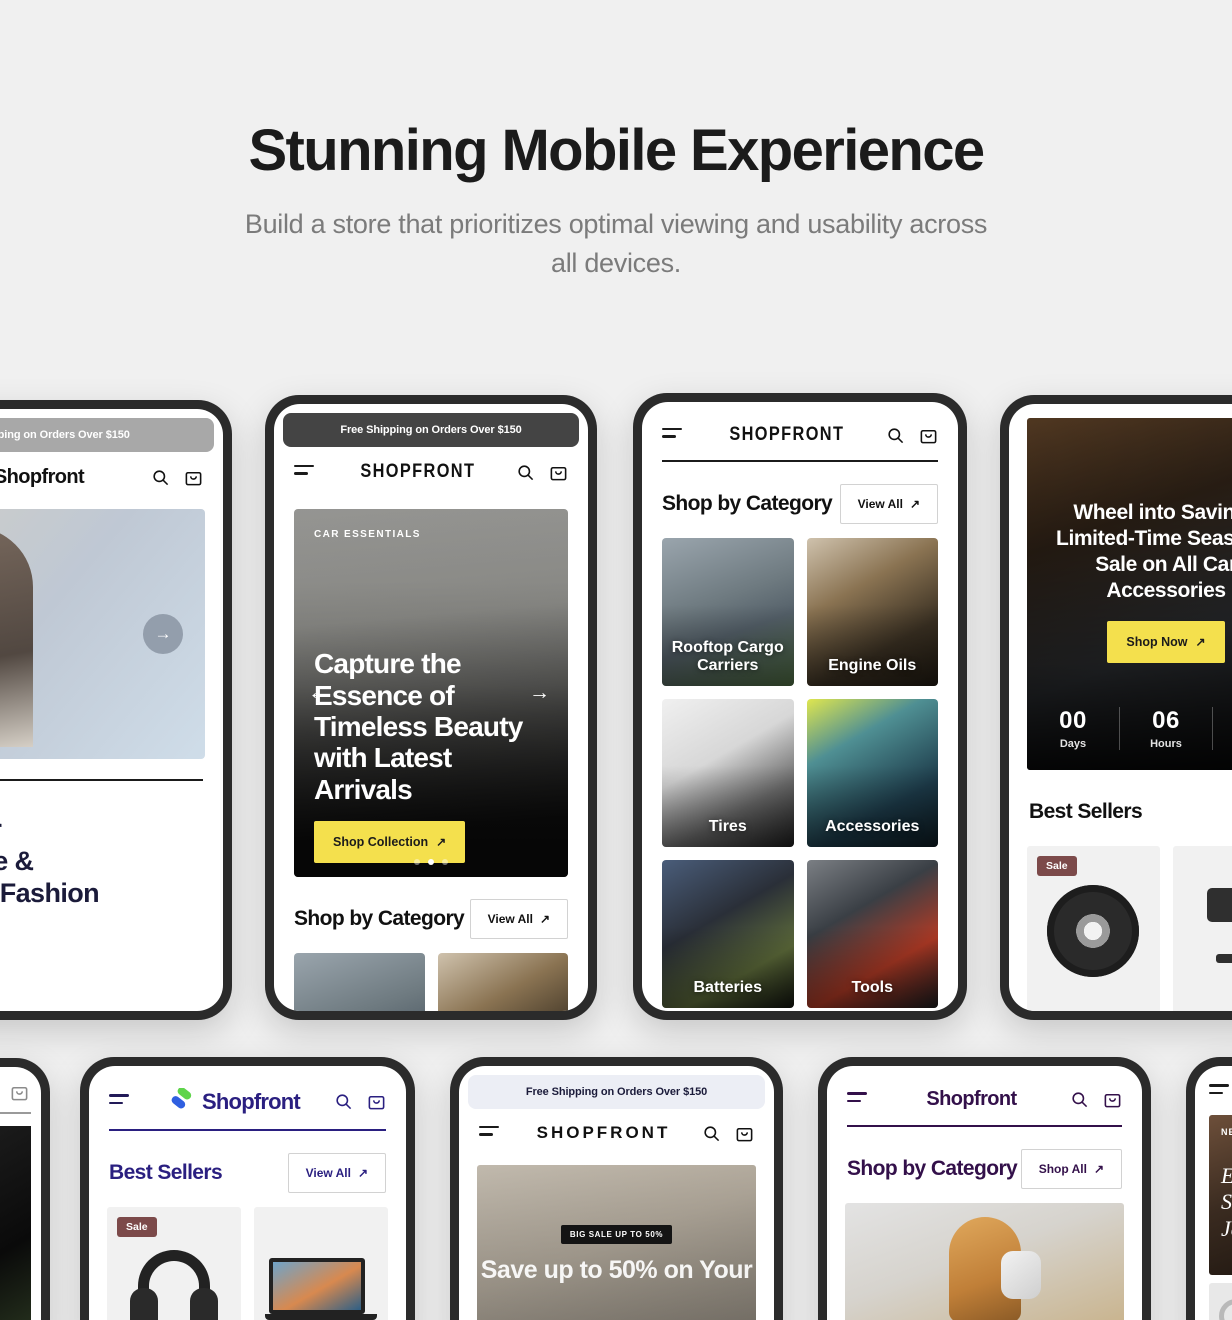 The height and width of the screenshot is (1320, 1232). Describe the element at coordinates (247, 1263) in the screenshot. I see `product-grid: Sale` at that location.